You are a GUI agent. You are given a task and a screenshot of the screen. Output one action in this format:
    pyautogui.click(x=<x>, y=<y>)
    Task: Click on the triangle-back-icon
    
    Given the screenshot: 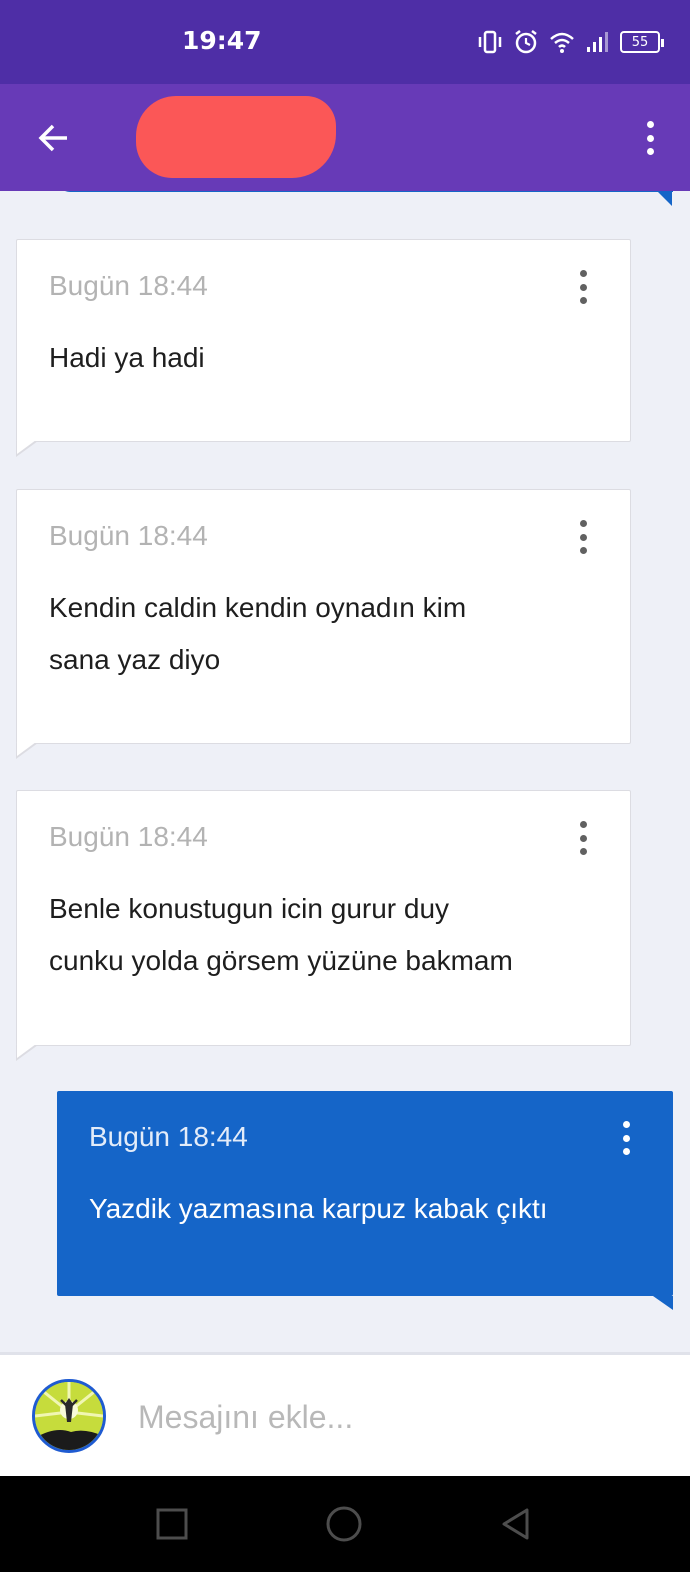 What is the action you would take?
    pyautogui.click(x=515, y=1524)
    